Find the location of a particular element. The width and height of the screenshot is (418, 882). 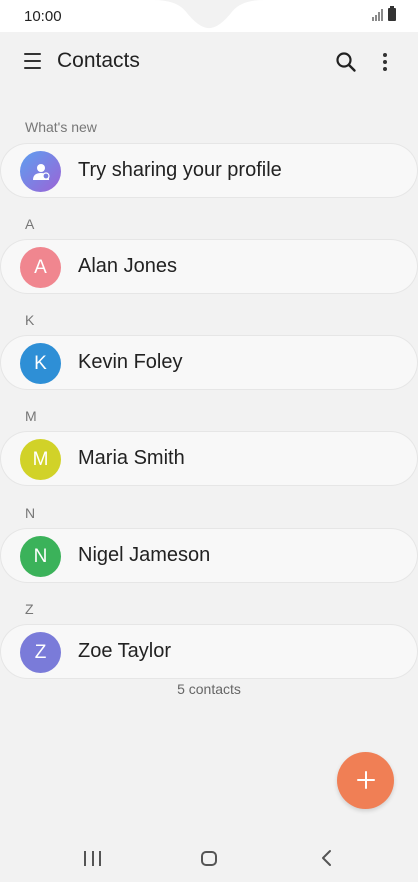

contact-name: Alan Jones is located at coordinates (127, 266).